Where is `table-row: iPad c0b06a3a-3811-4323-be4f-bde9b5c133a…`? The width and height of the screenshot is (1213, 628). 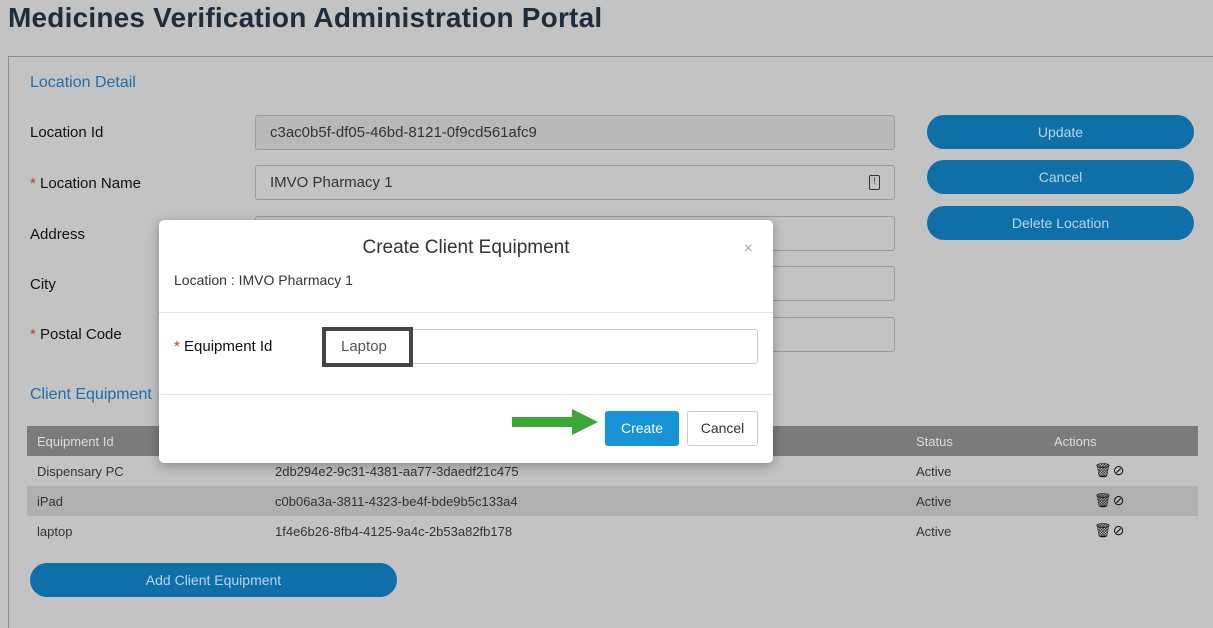 table-row: iPad c0b06a3a-3811-4323-be4f-bde9b5c133a… is located at coordinates (612, 501).